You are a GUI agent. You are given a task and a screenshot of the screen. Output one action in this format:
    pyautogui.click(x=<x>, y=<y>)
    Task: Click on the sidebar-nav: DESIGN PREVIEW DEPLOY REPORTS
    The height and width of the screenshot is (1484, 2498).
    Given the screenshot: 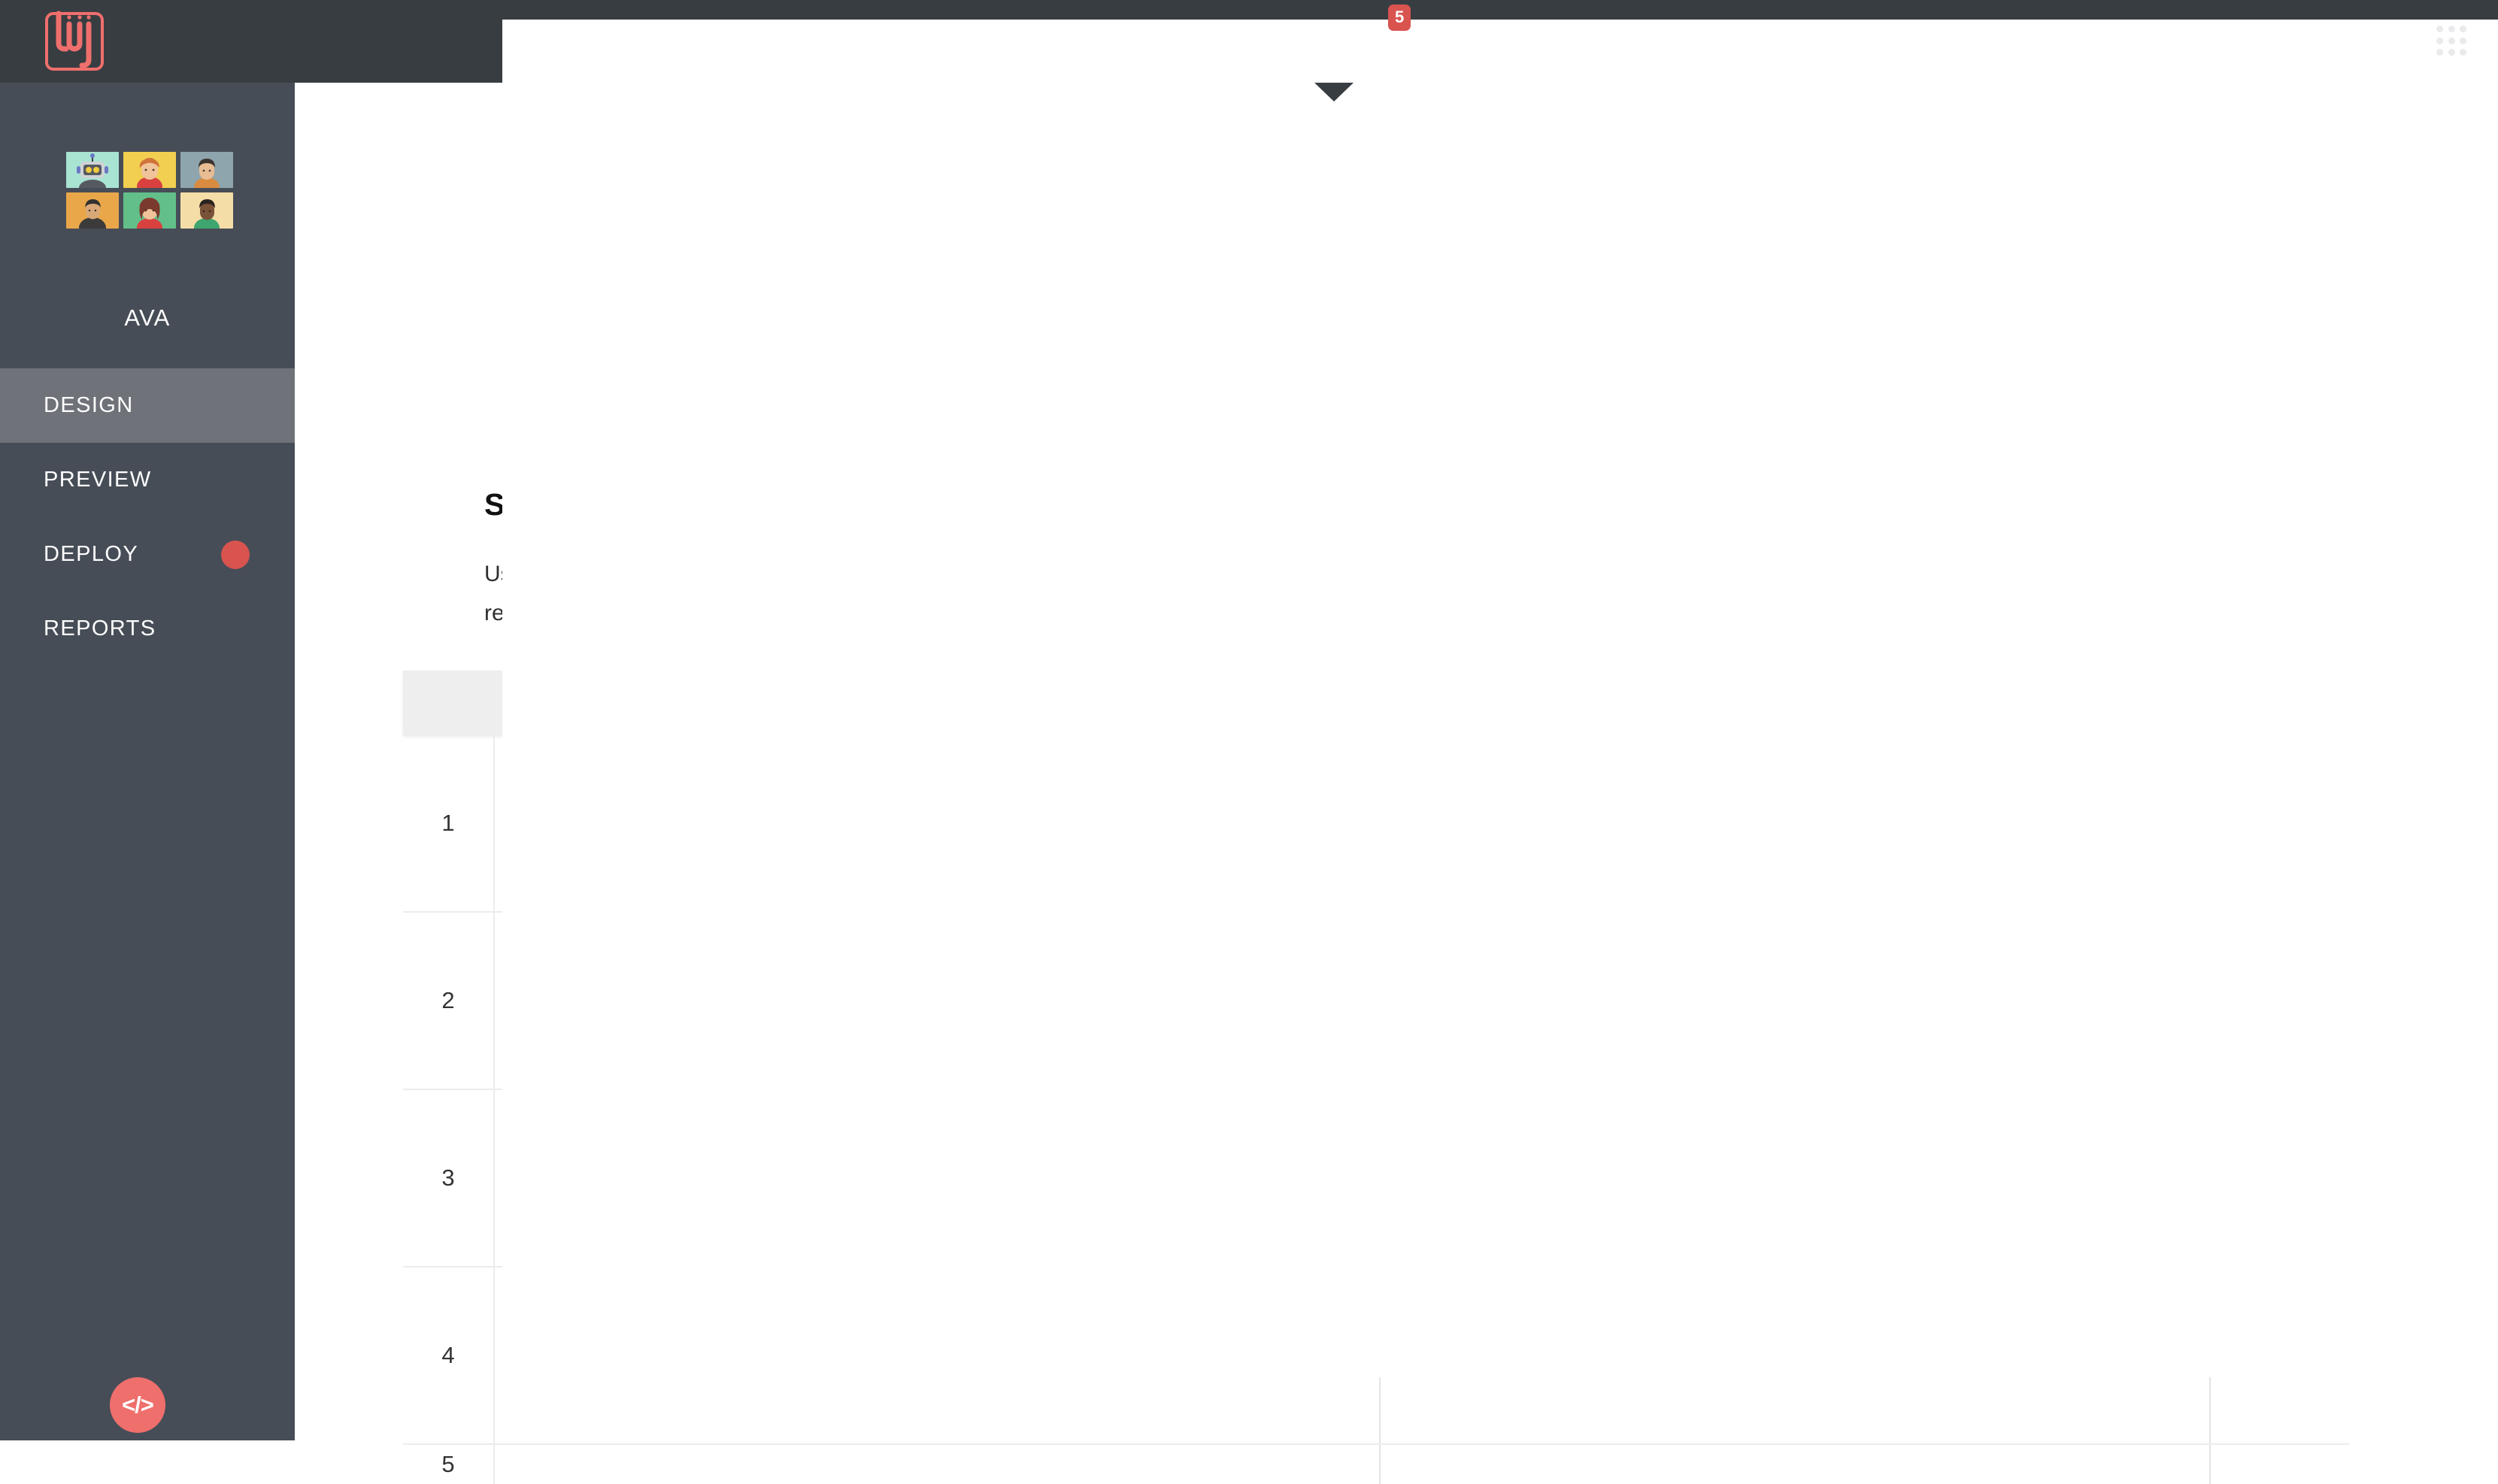 What is the action you would take?
    pyautogui.click(x=148, y=517)
    